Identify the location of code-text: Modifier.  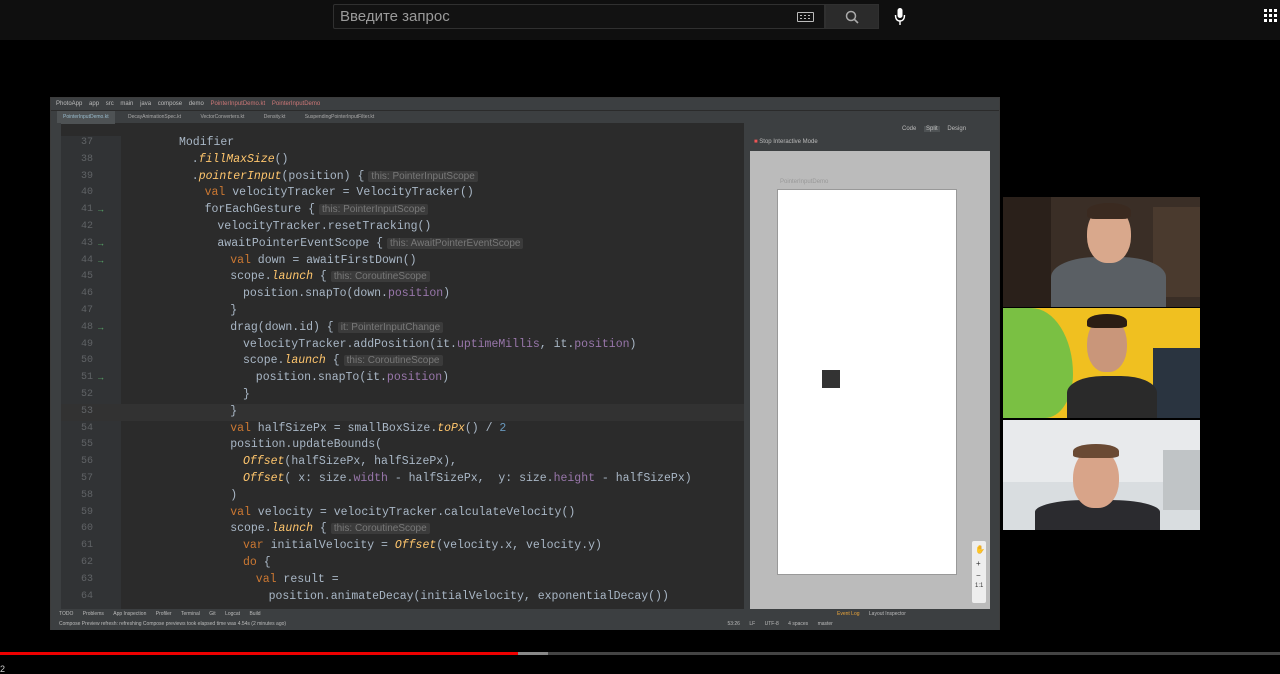
(207, 142).